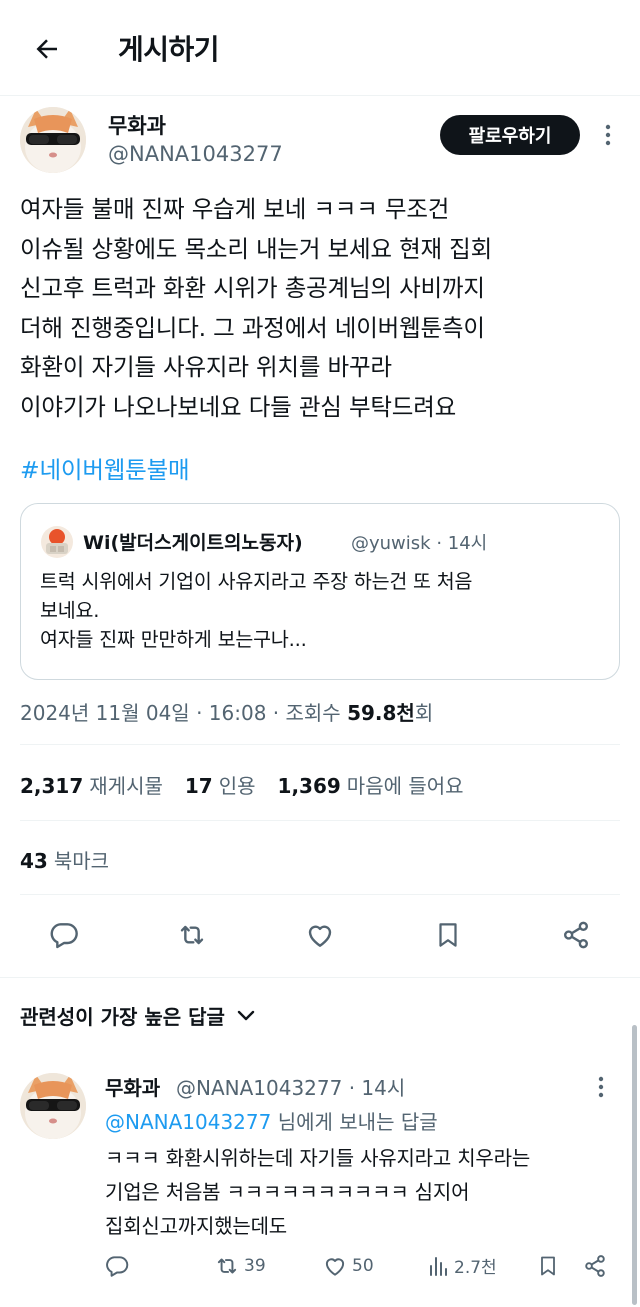  What do you see at coordinates (290, 1086) in the screenshot?
I see `reply-author-meta: @NANA1043277 · 14시` at bounding box center [290, 1086].